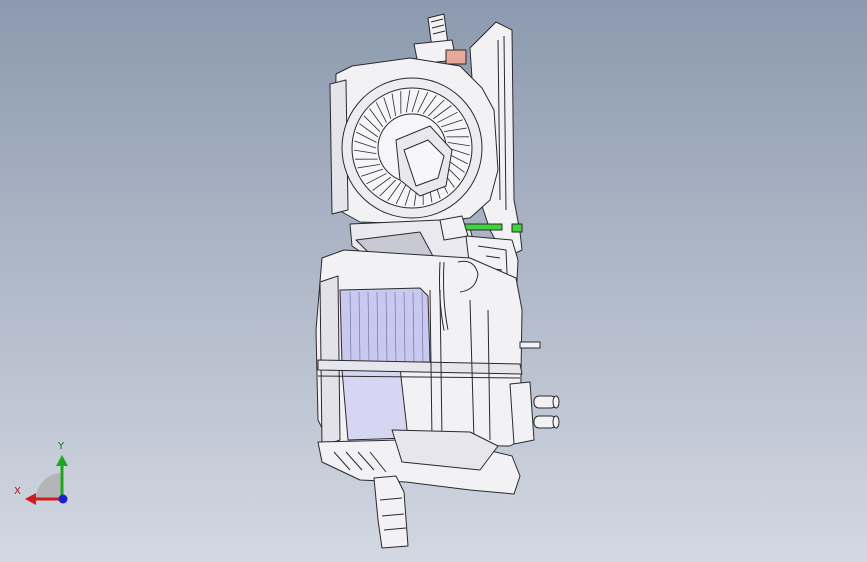 Image resolution: width=867 pixels, height=562 pixels. What do you see at coordinates (63, 499) in the screenshot?
I see `triad-z-axis` at bounding box center [63, 499].